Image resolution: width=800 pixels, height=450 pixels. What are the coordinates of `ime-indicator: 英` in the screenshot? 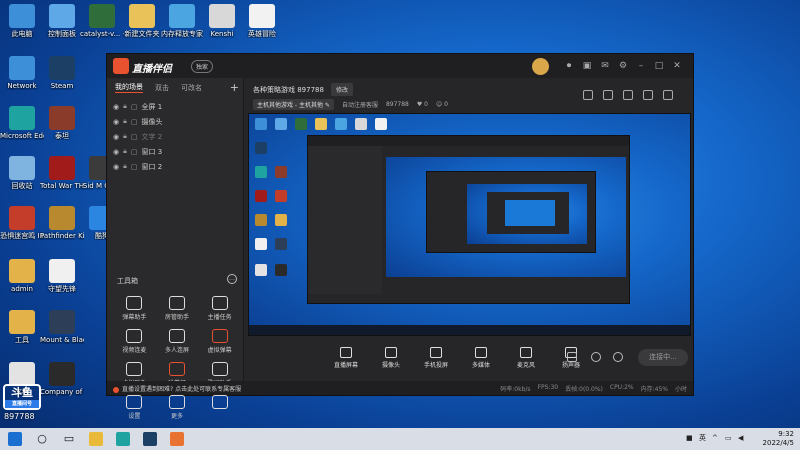 It's located at (703, 438).